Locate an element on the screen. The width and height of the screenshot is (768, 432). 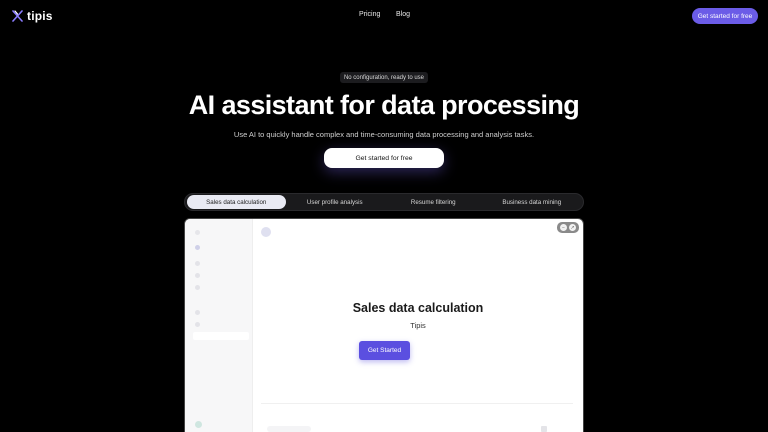
preview-title: Sales data calculation is located at coordinates (418, 308).